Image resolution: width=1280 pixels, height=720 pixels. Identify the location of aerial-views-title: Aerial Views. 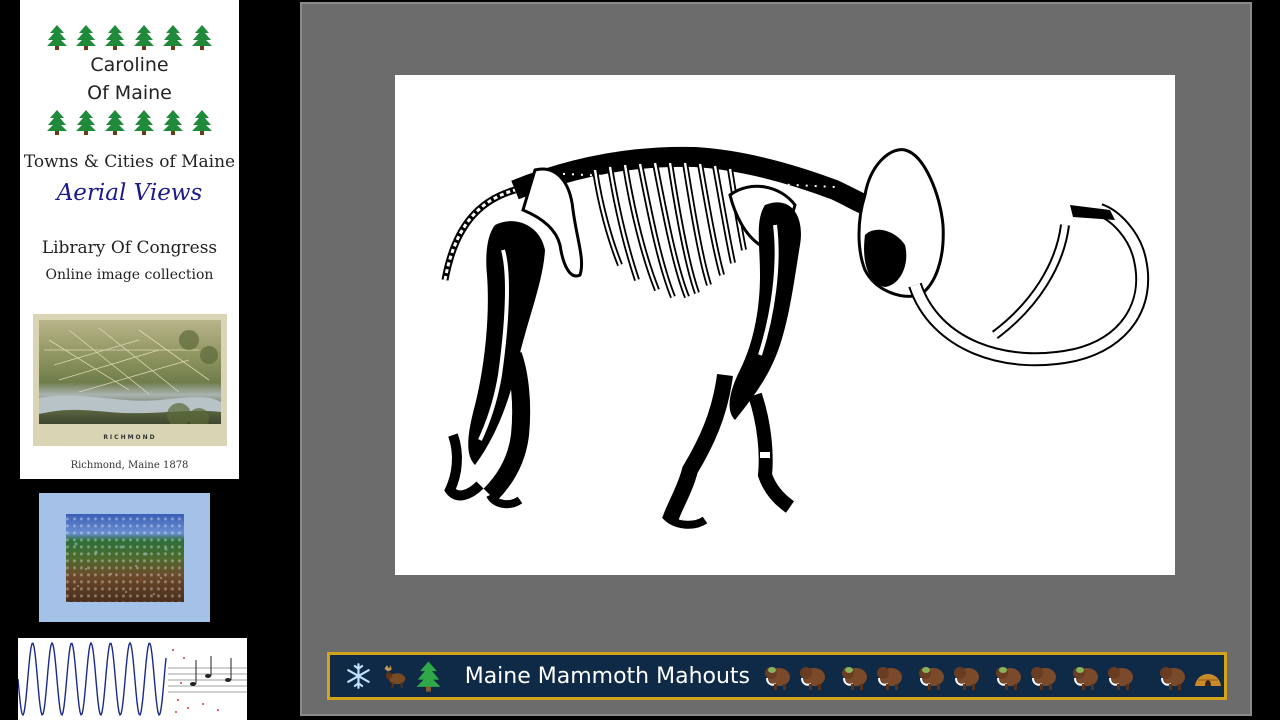
(129, 193).